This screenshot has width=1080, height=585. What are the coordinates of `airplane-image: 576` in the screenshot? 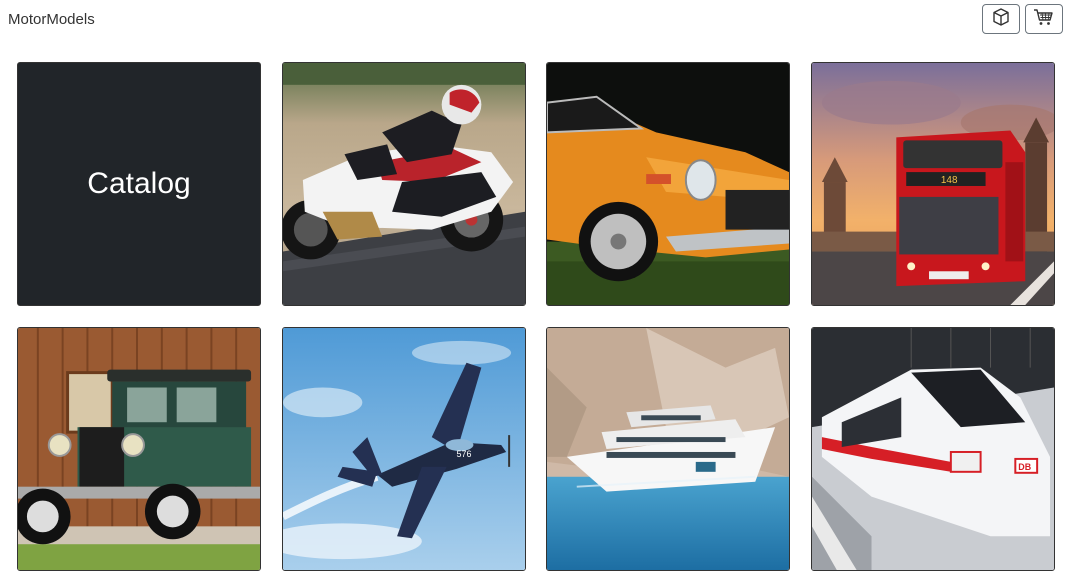 It's located at (404, 449).